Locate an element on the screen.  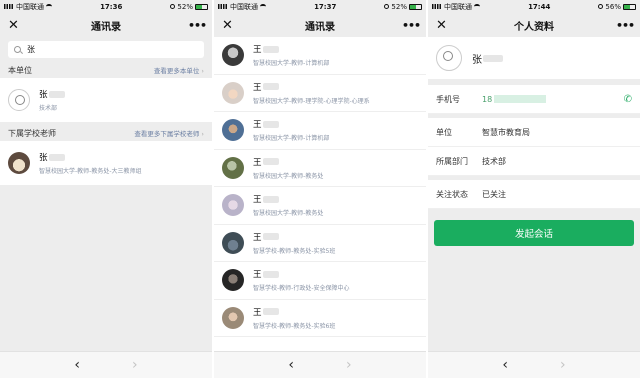
section-title: 本单位 is located at coordinates (20, 70).